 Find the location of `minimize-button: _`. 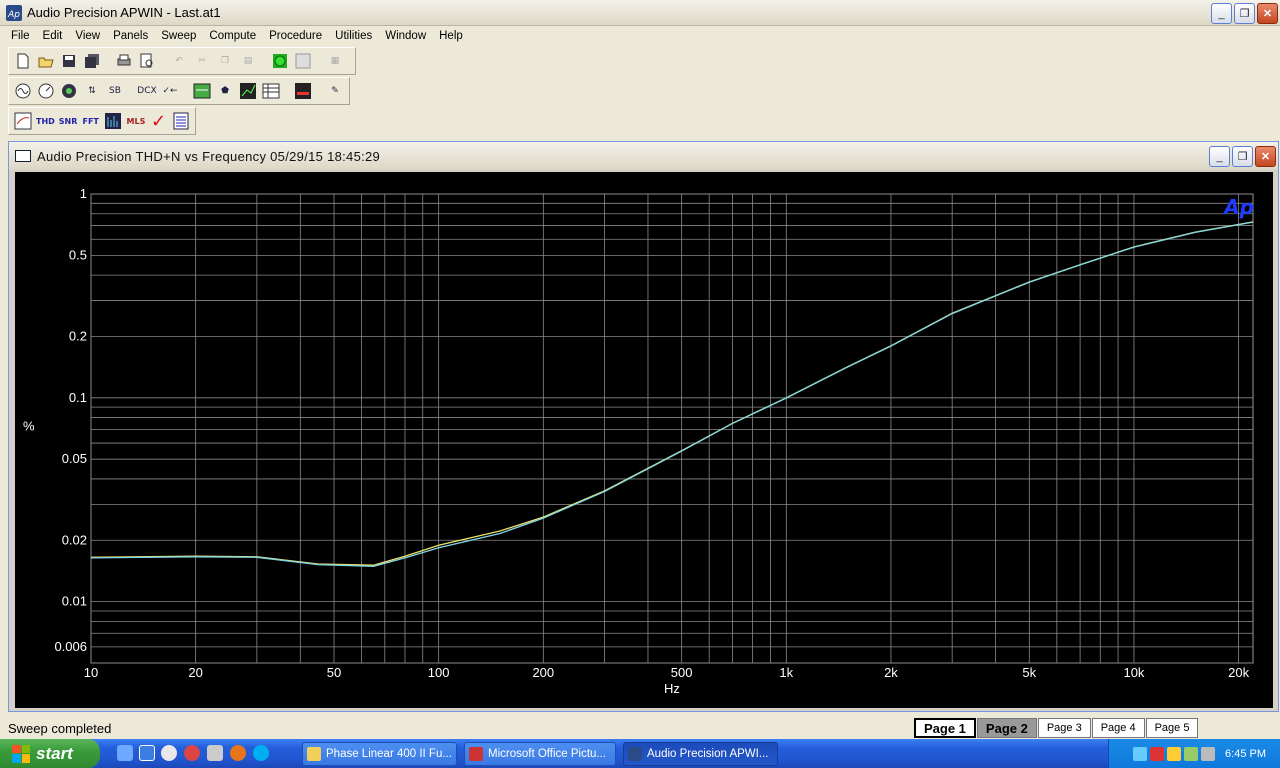

minimize-button: _ is located at coordinates (1221, 13).